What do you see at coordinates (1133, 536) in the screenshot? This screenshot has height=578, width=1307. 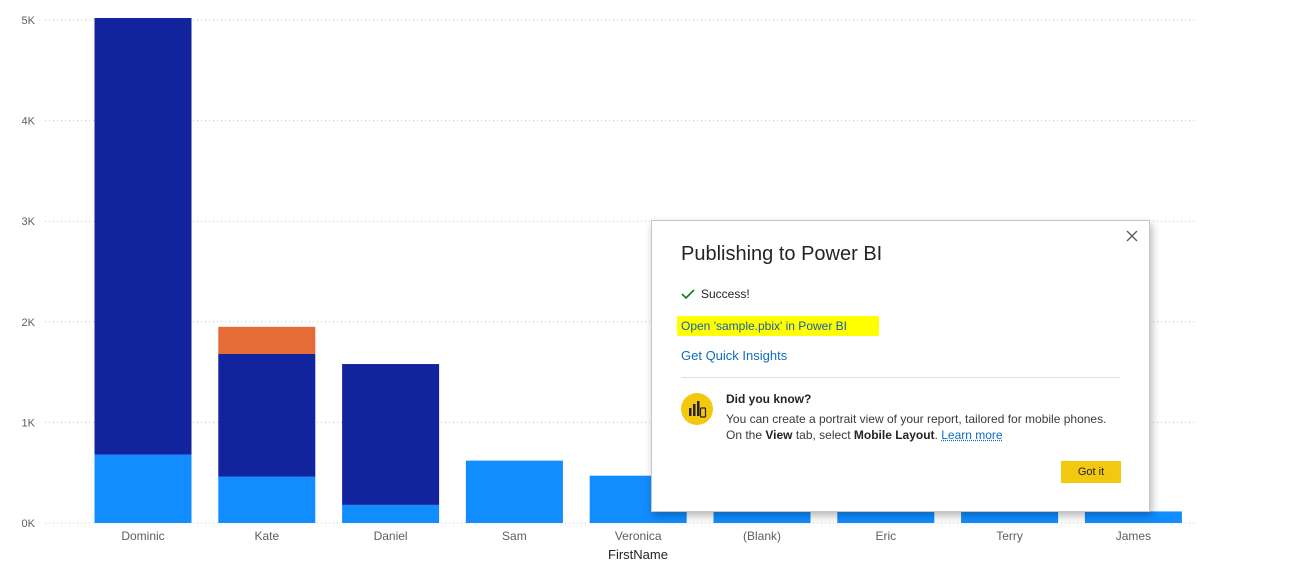 I see `x-tick-label: James` at bounding box center [1133, 536].